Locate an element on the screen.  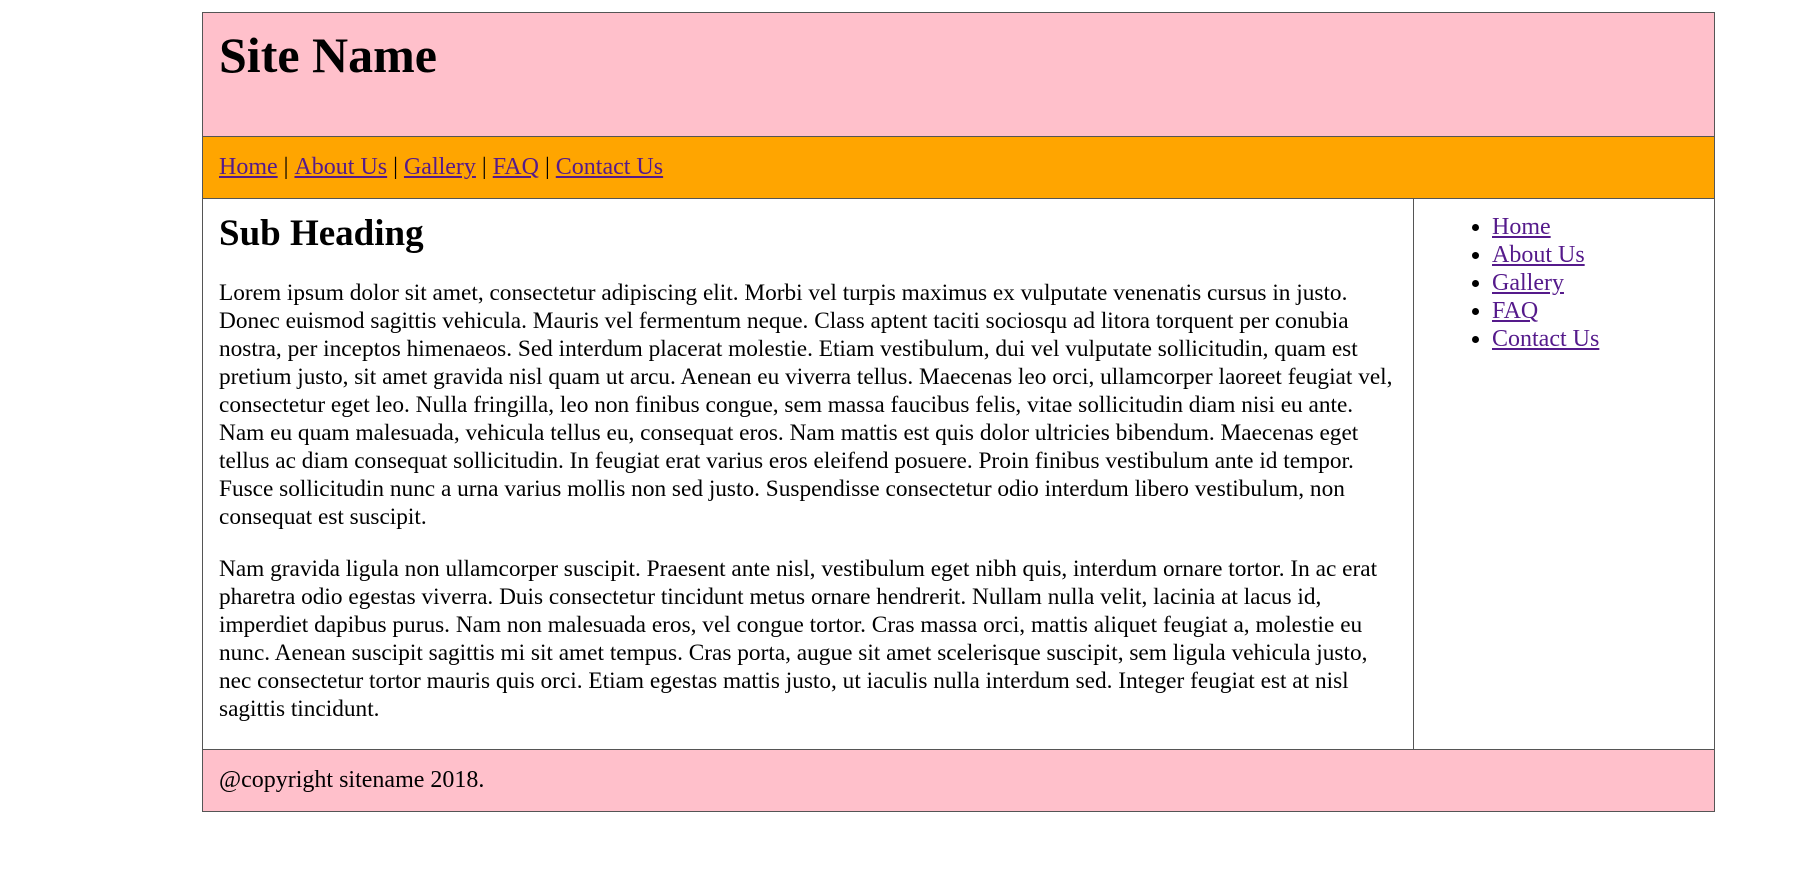
sidebar-link-about-us: About Us is located at coordinates (1538, 255).